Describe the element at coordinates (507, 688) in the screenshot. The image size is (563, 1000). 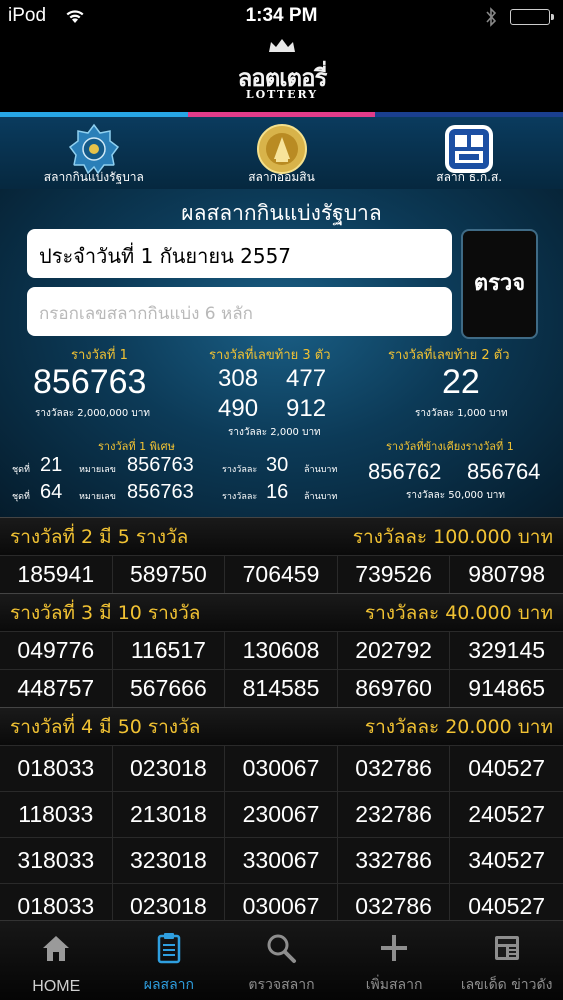
I see `prize-number: 914865` at that location.